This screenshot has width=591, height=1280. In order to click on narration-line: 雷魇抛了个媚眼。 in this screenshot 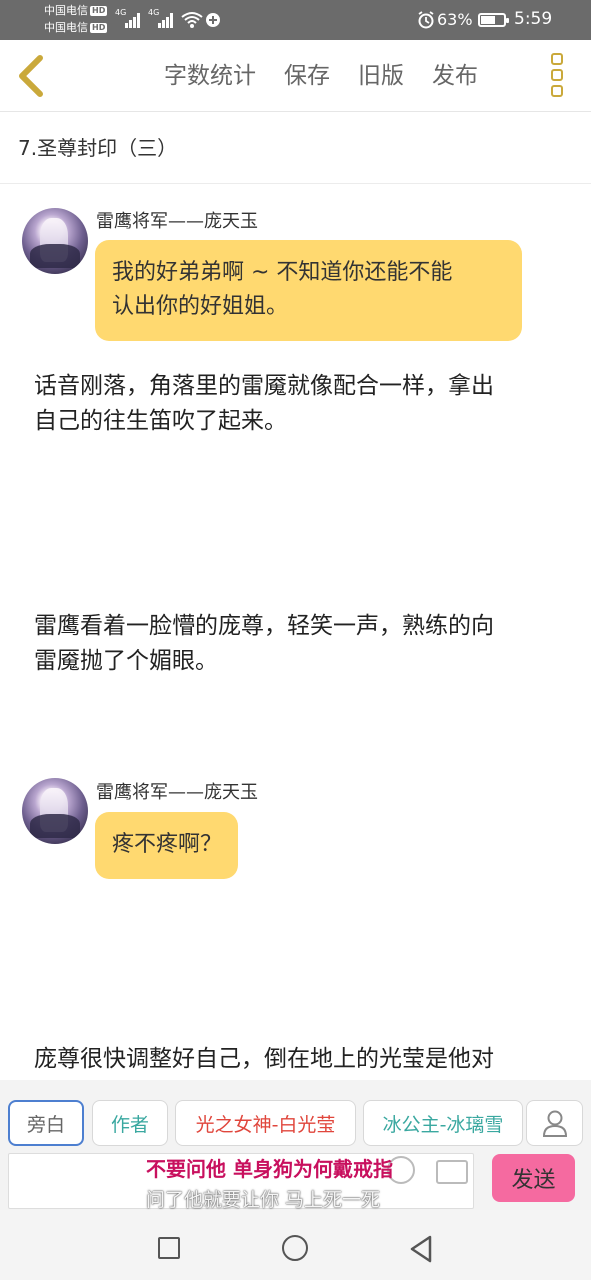, I will do `click(126, 661)`.